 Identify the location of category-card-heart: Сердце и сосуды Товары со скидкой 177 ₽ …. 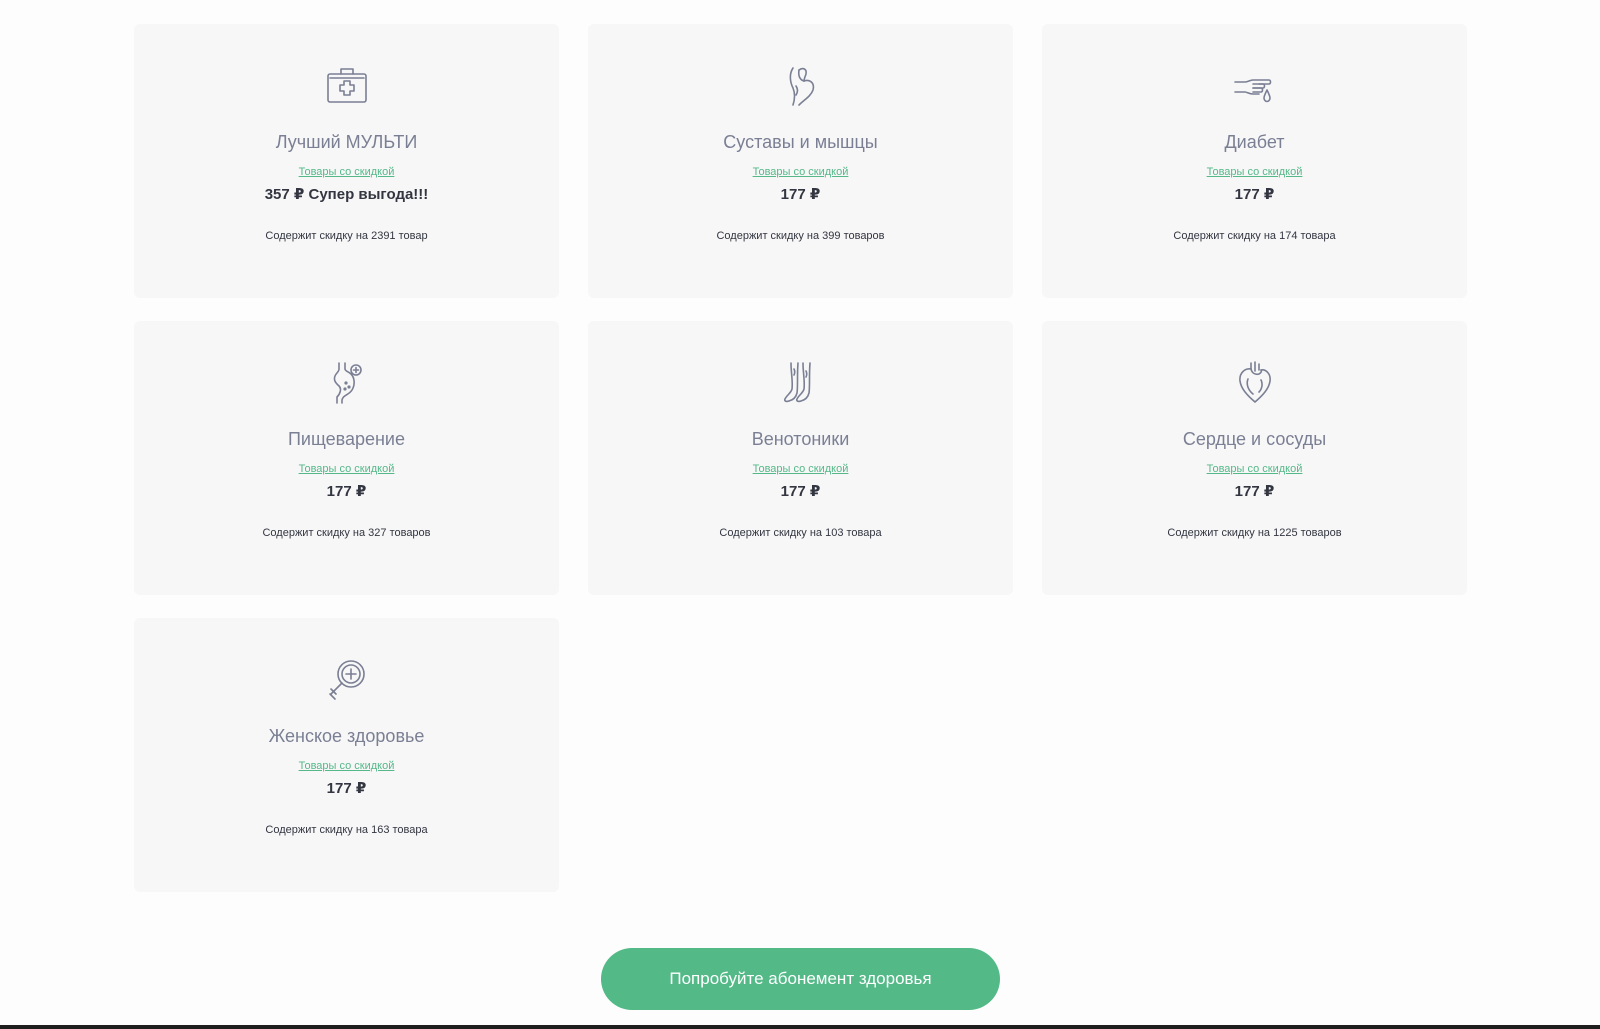
(1254, 458).